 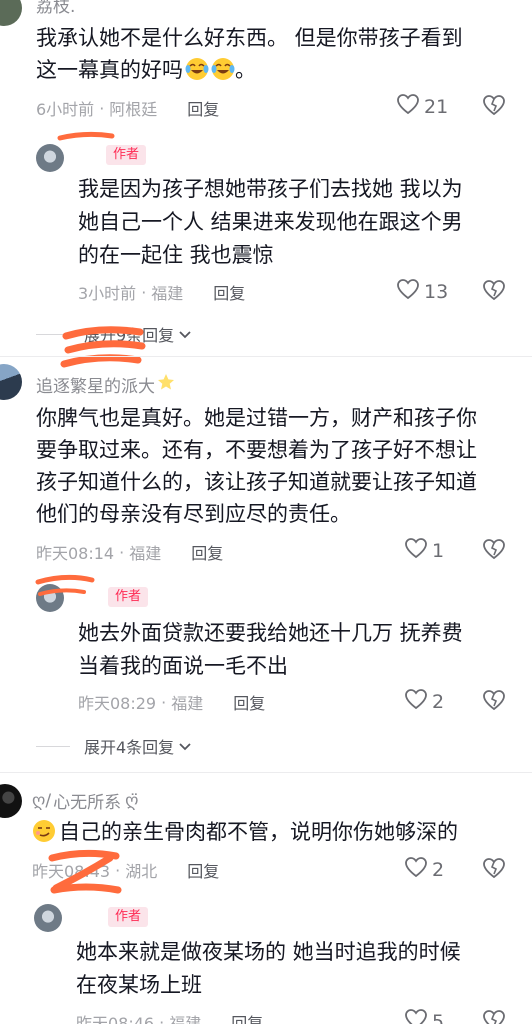 What do you see at coordinates (129, 335) in the screenshot?
I see `expand-replies-label: 展开9条回复` at bounding box center [129, 335].